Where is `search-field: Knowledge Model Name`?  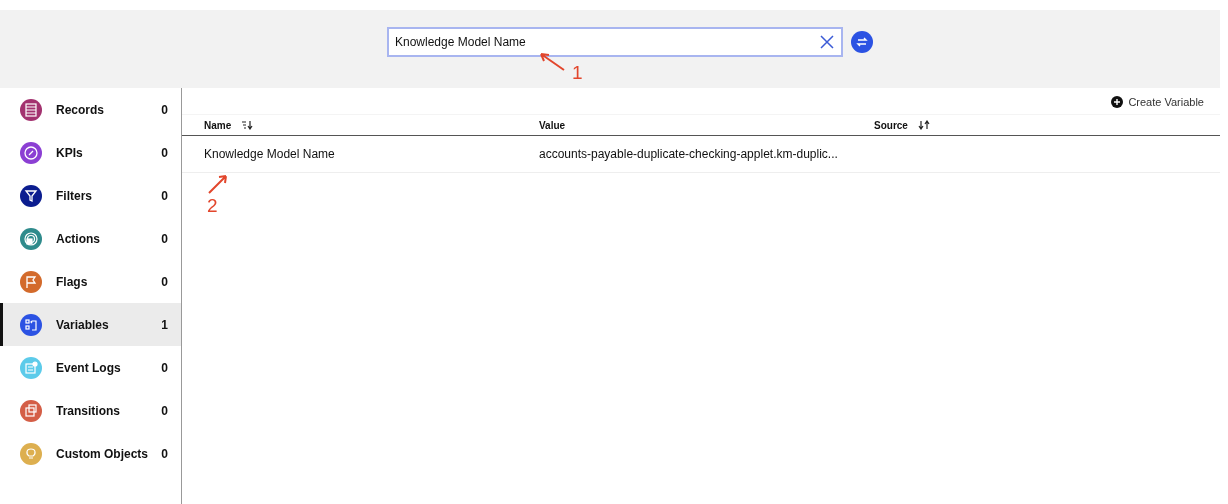
search-field: Knowledge Model Name is located at coordinates (615, 42).